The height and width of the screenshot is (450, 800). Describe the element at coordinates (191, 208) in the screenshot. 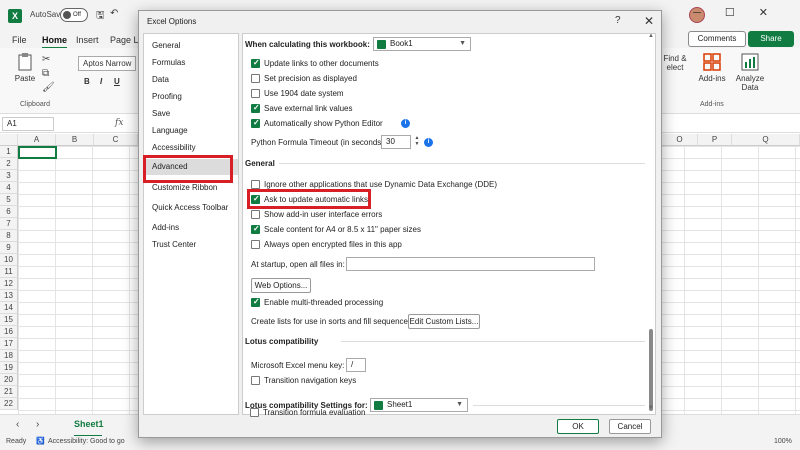

I see `nav-item-quick-access-toolbar: Quick Access Toolbar` at that location.